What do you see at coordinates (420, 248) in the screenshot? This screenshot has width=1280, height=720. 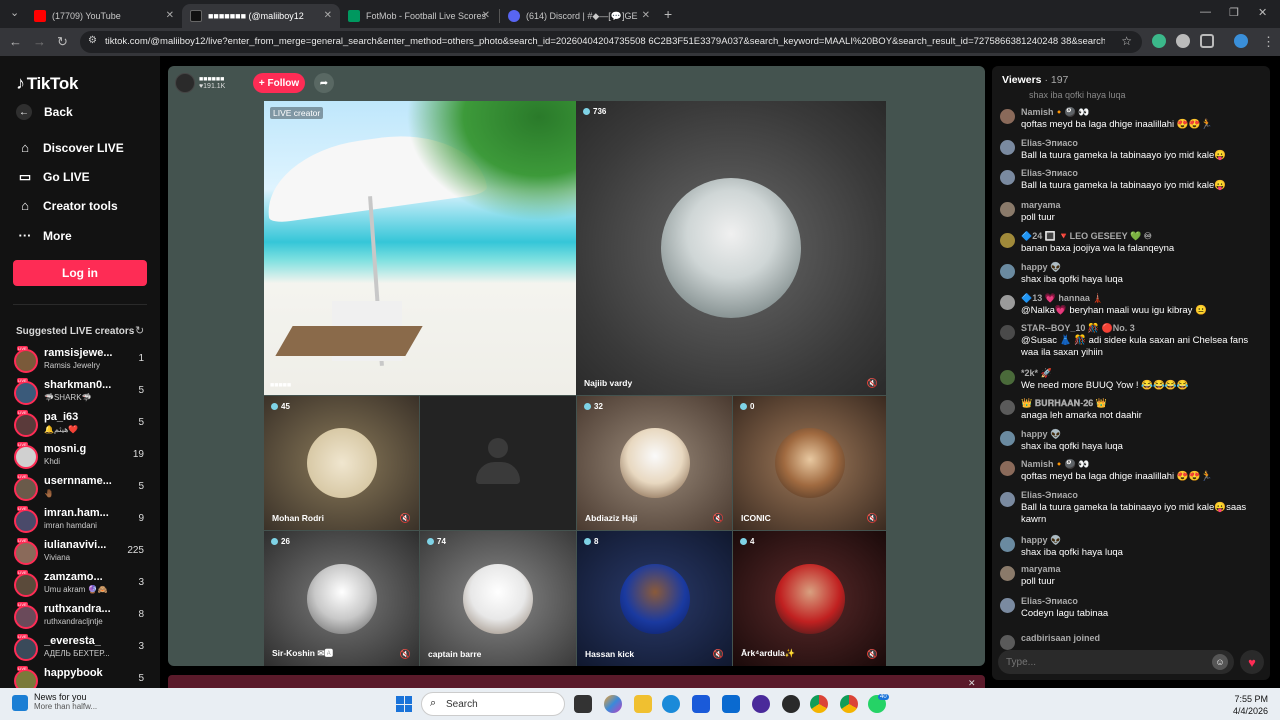 I see `live-creator-tile: LIVE creator ■■■■■` at bounding box center [420, 248].